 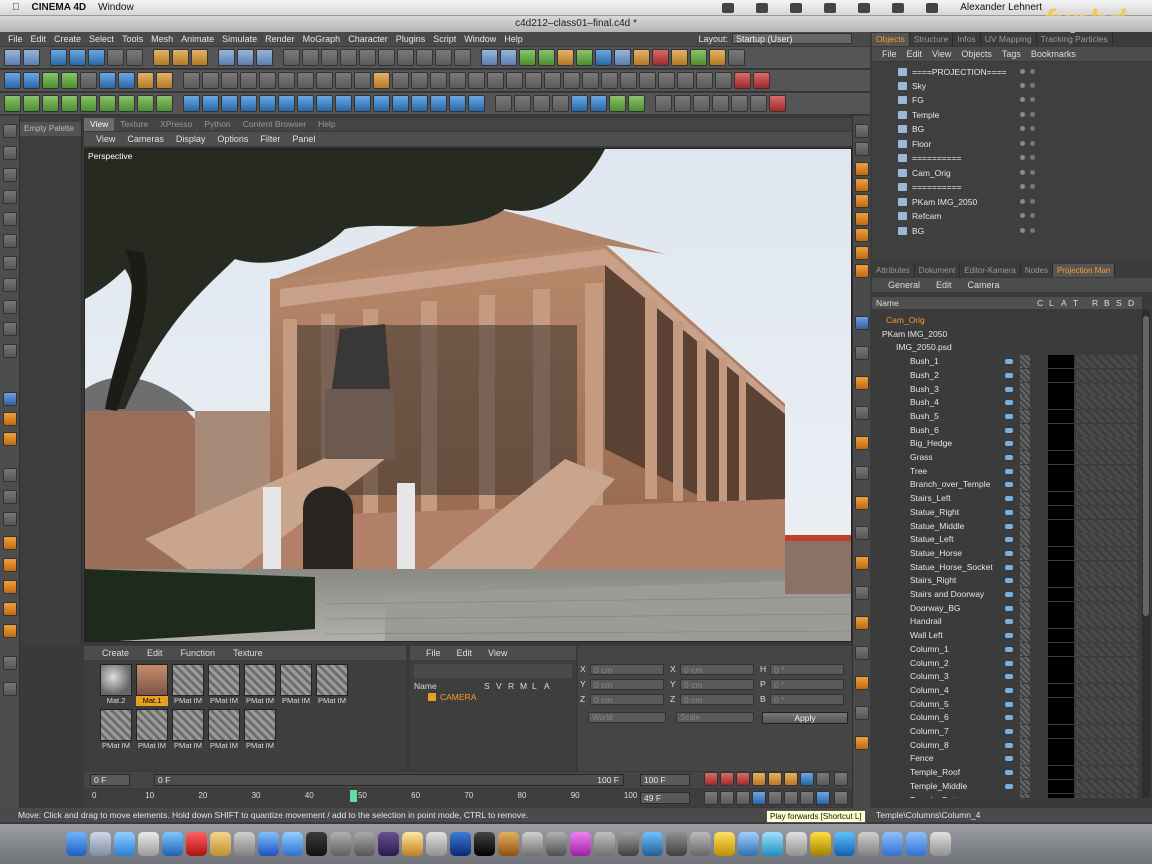 What do you see at coordinates (1006, 100) in the screenshot?
I see `list-item: FG` at bounding box center [1006, 100].